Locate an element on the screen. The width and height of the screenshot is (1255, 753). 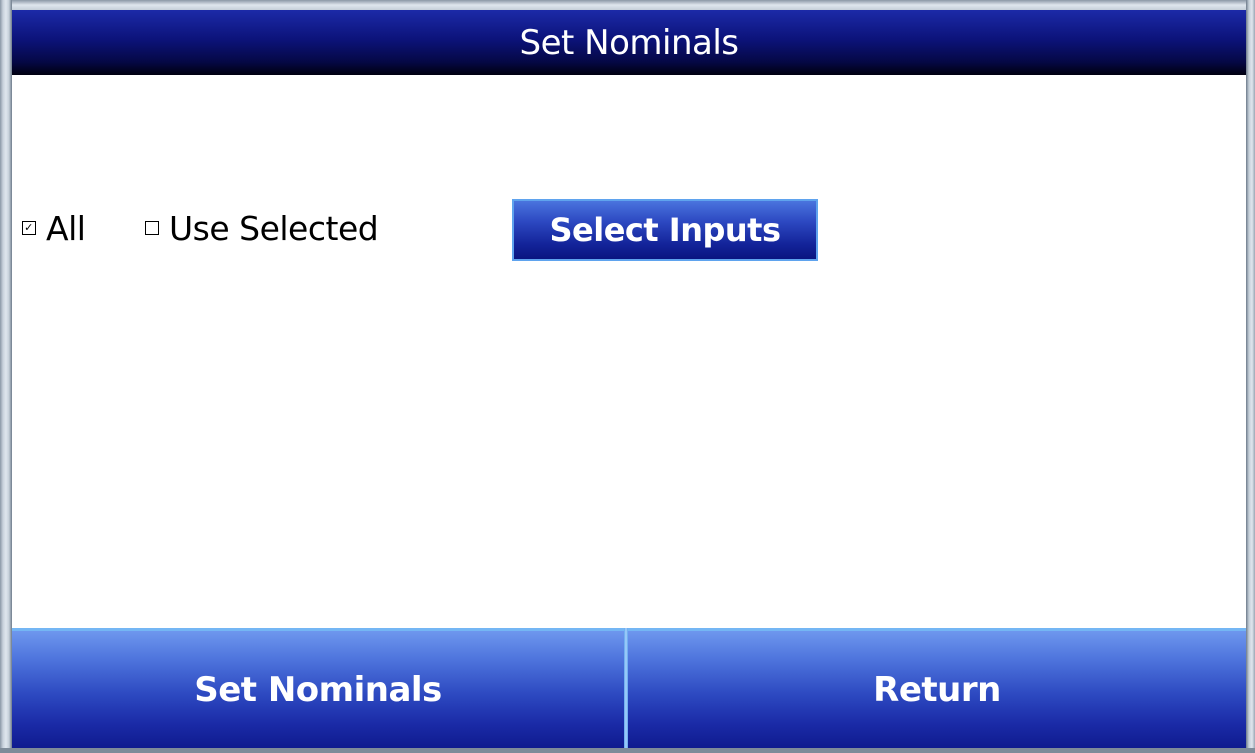
all-checkbox-option: All is located at coordinates (54, 228).